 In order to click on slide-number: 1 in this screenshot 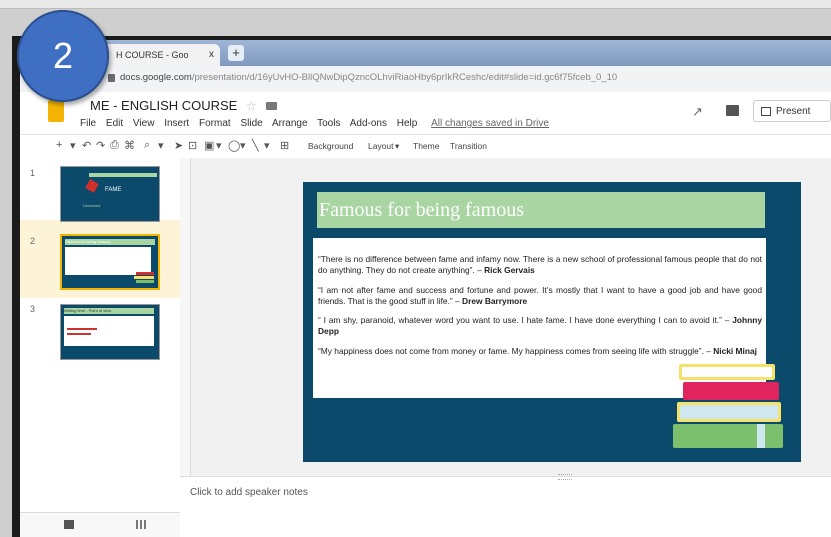, I will do `click(33, 173)`.